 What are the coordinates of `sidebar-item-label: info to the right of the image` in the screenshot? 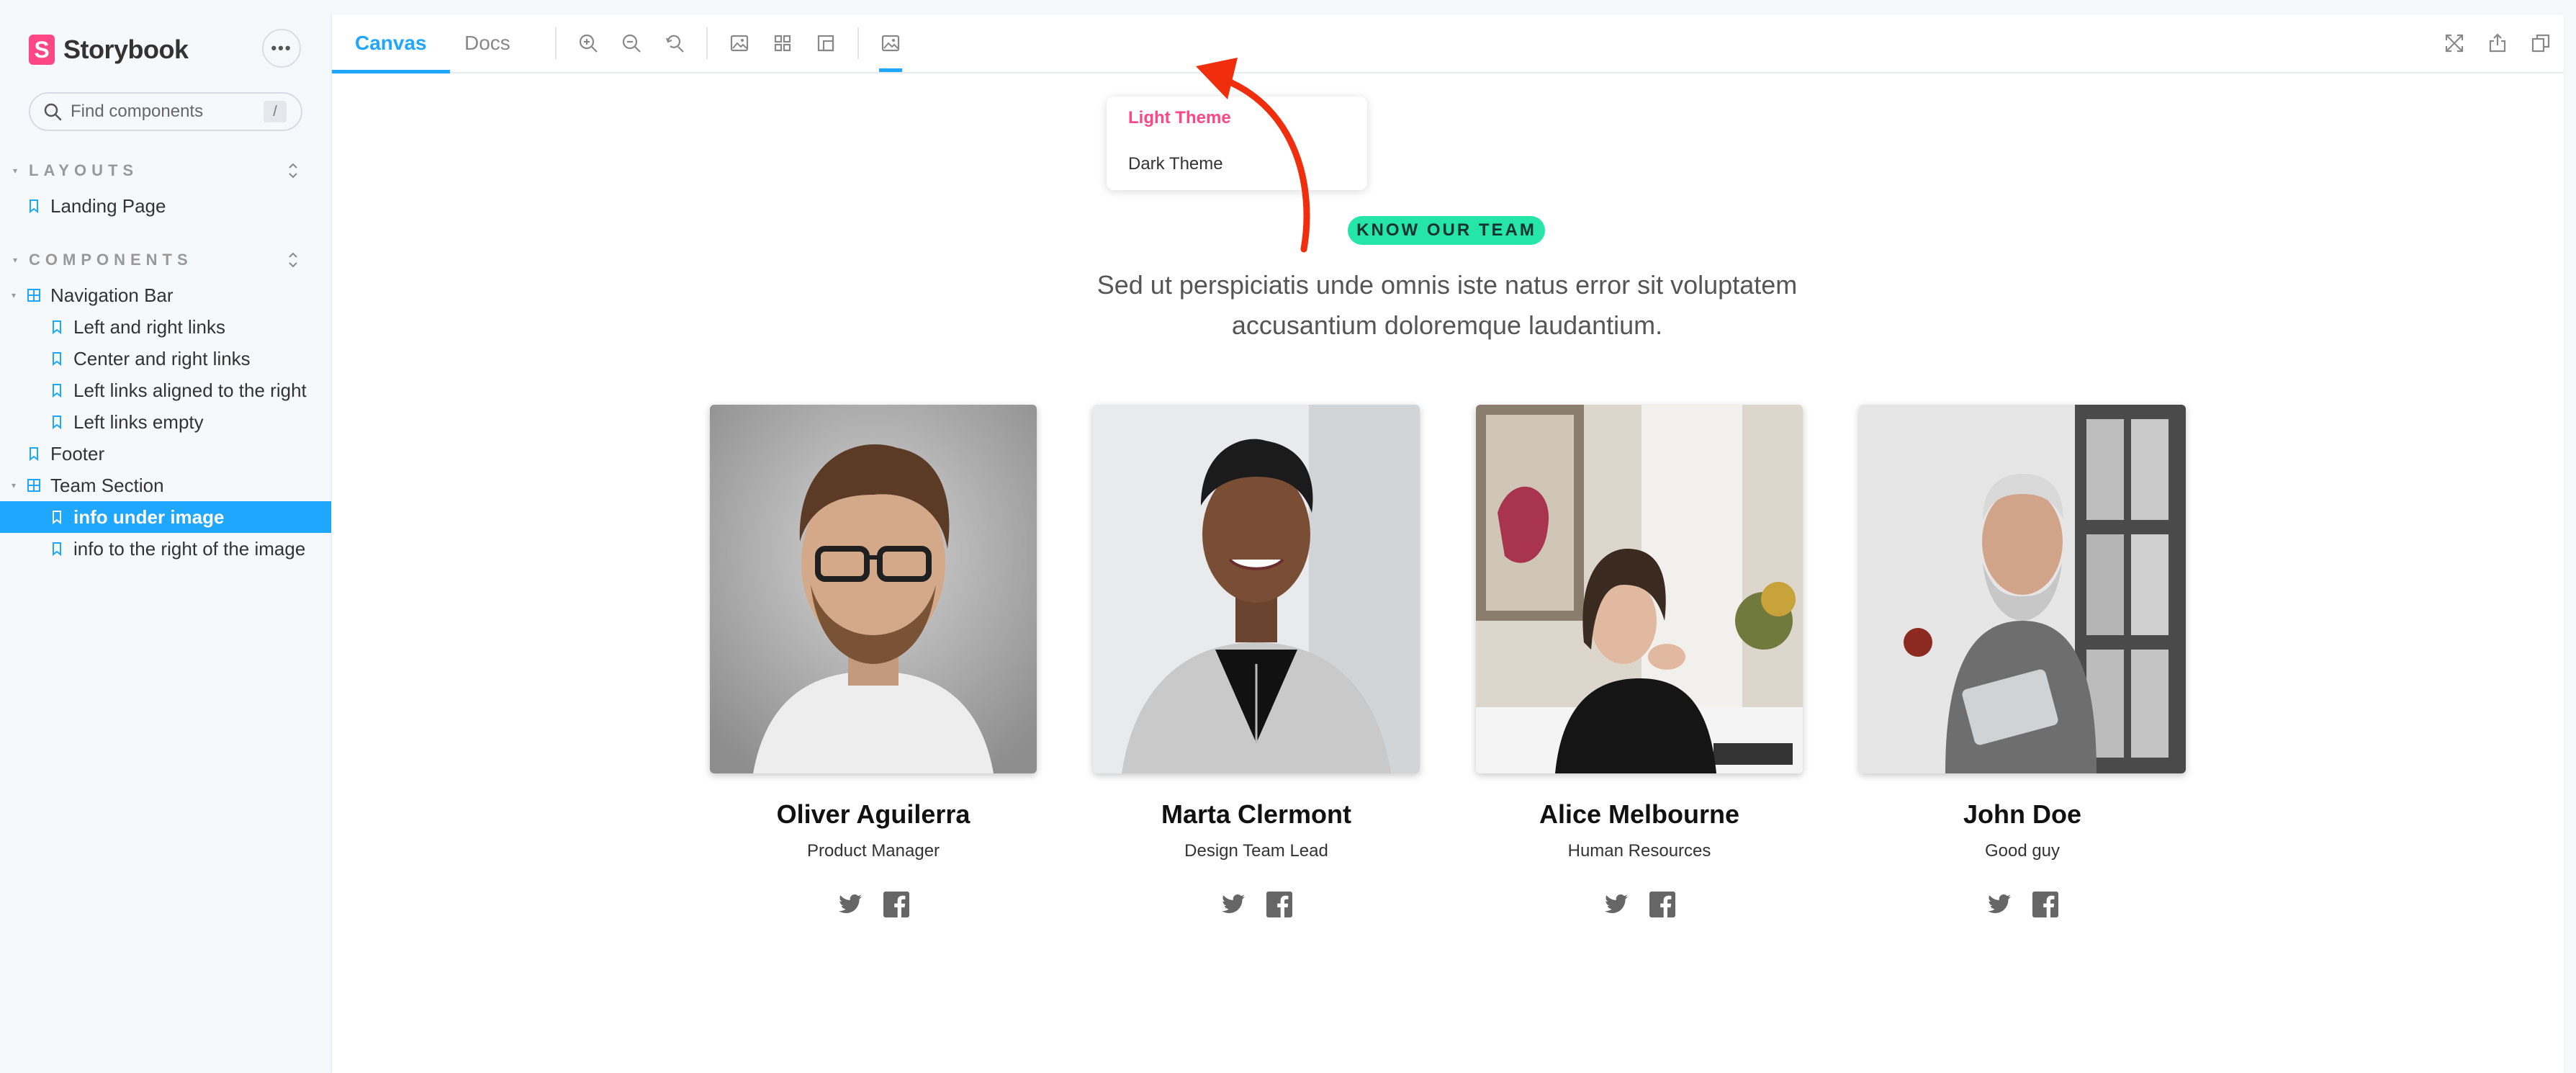 It's located at (189, 548).